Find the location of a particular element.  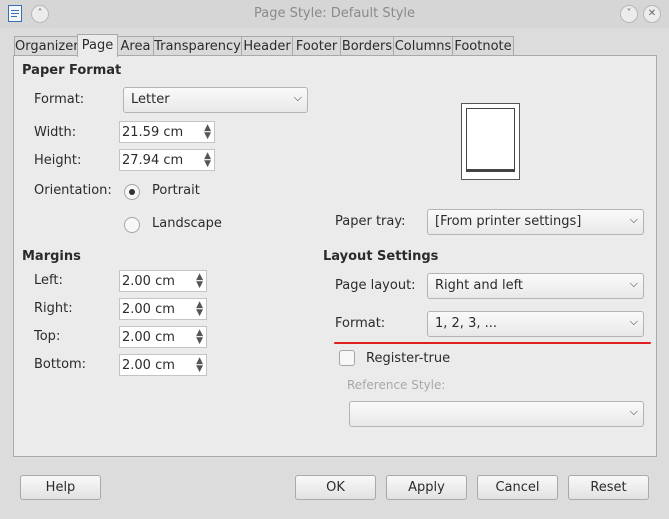

paper-tray-select: [From printer settings] ⌵ is located at coordinates (535, 222).